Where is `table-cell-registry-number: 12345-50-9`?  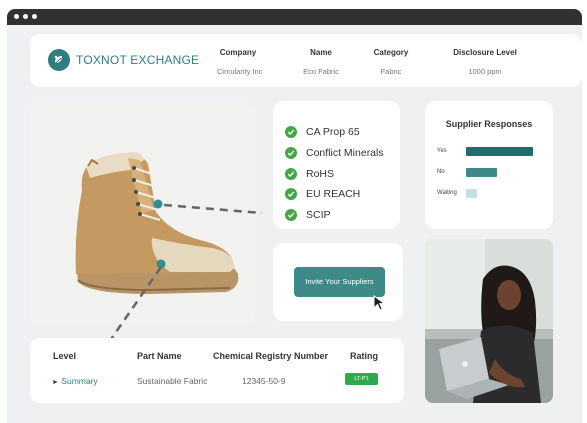
table-cell-registry-number: 12345-50-9 is located at coordinates (264, 381).